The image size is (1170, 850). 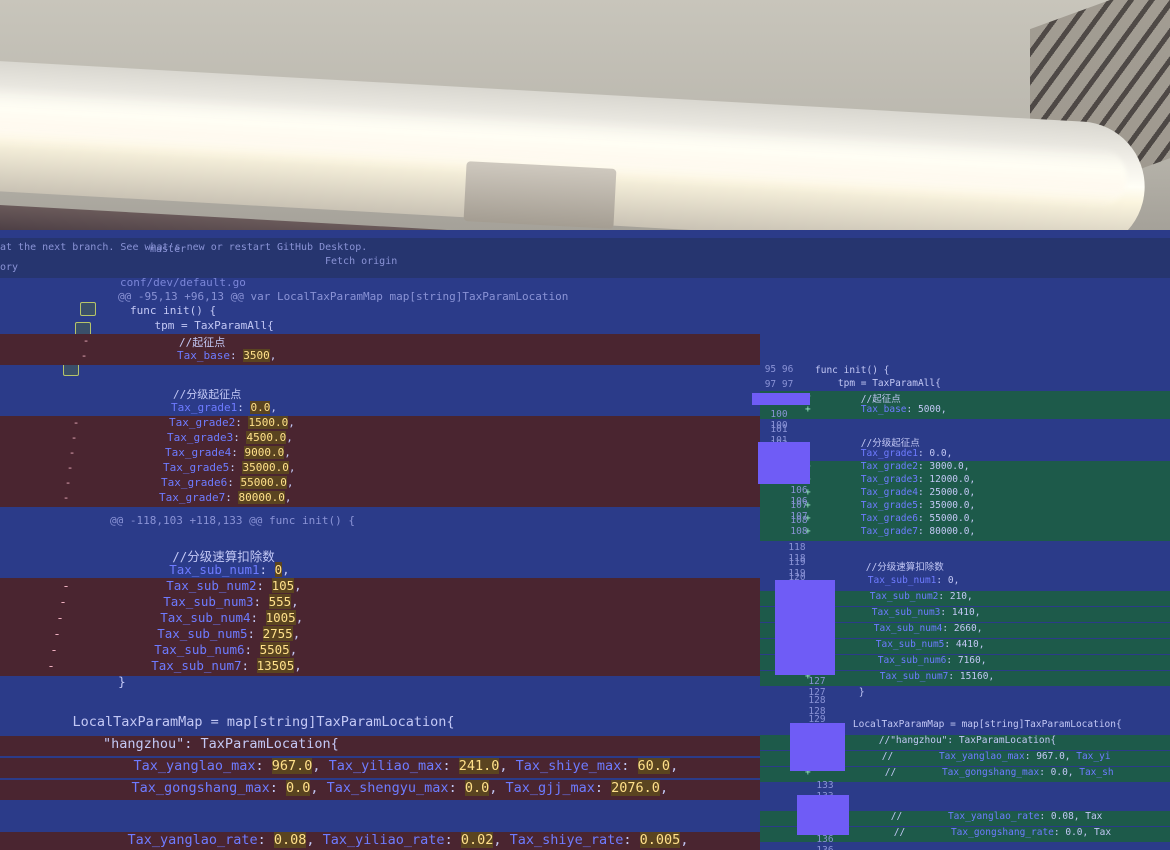 I want to click on change-marker, so click(x=781, y=399).